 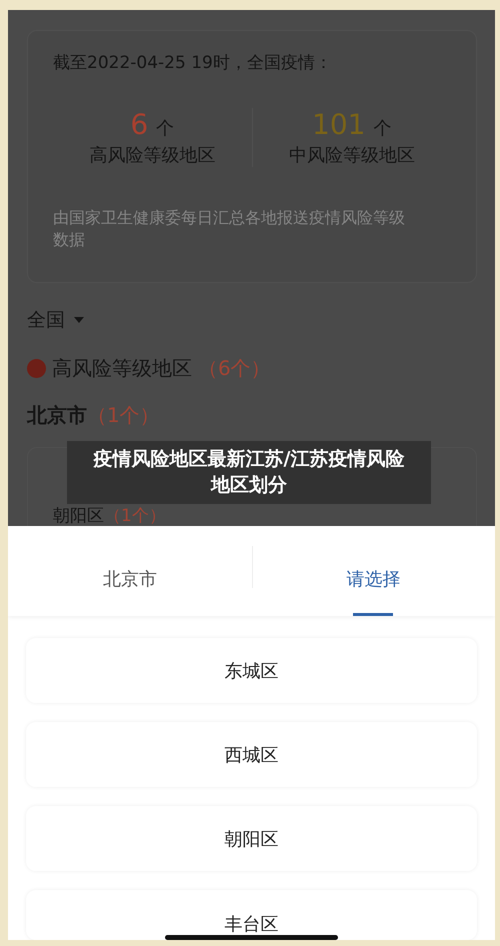 What do you see at coordinates (36, 368) in the screenshot?
I see `risk-dot` at bounding box center [36, 368].